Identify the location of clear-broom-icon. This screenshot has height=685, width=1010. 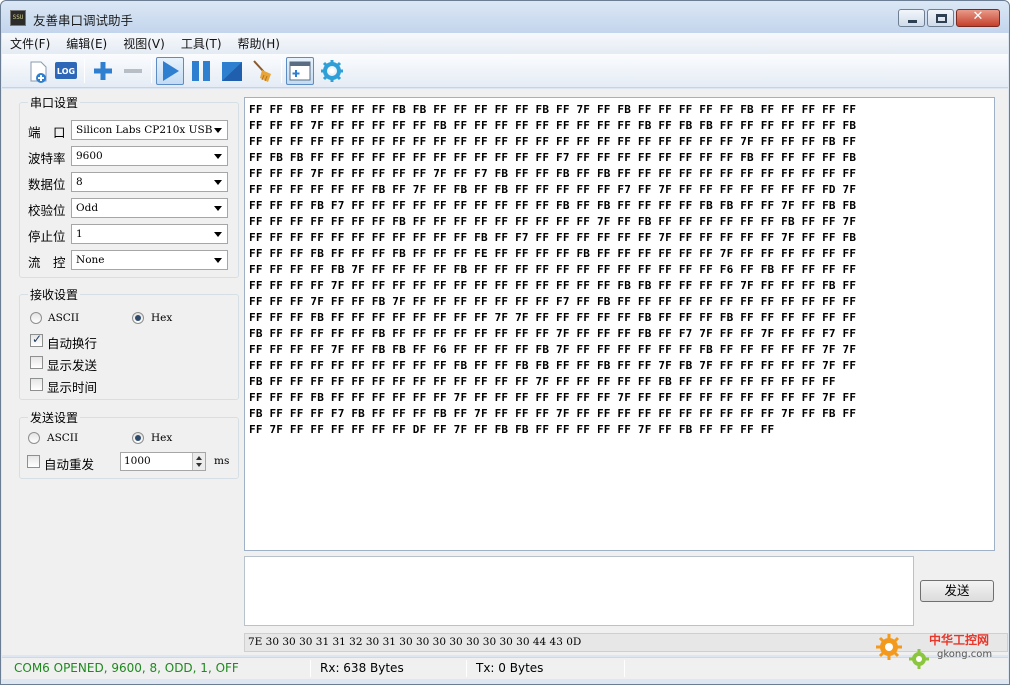
(262, 71).